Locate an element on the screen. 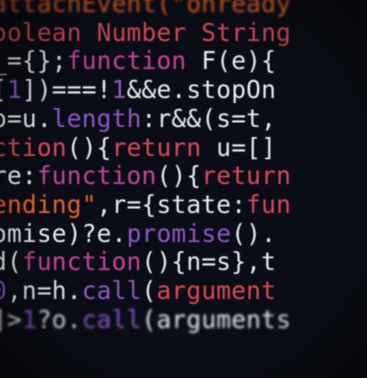 The width and height of the screenshot is (367, 378). code-token: ])===! is located at coordinates (66, 90).